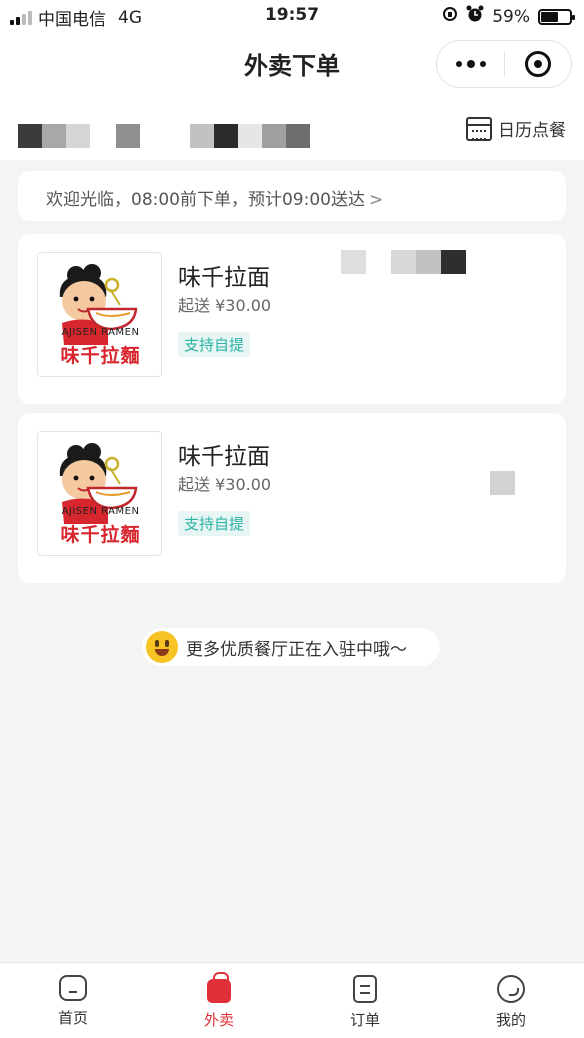 This screenshot has width=584, height=1038. Describe the element at coordinates (292, 16) in the screenshot. I see `status-bar: 中国电信 4G 19:57 59%` at that location.